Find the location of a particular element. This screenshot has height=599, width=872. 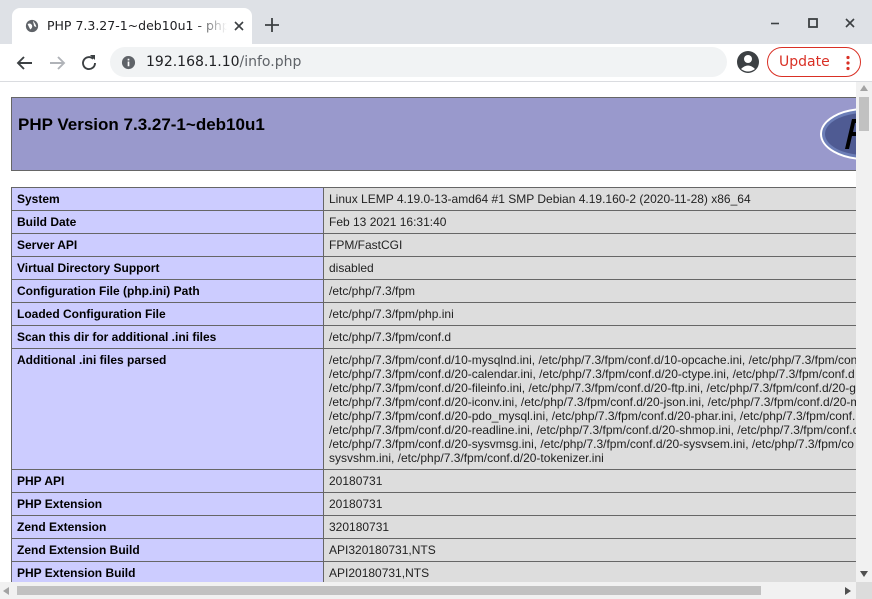

row-value: /etc/php/7.3/fpm/php.ini is located at coordinates (589, 314).